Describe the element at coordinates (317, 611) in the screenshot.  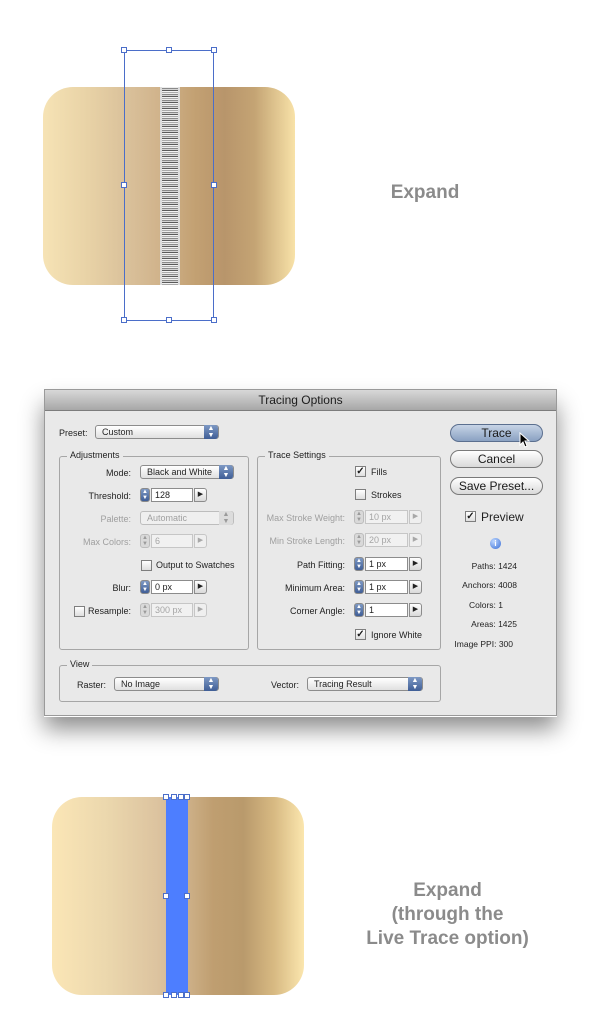
I see `corner-angle-label: Corner Angle:` at that location.